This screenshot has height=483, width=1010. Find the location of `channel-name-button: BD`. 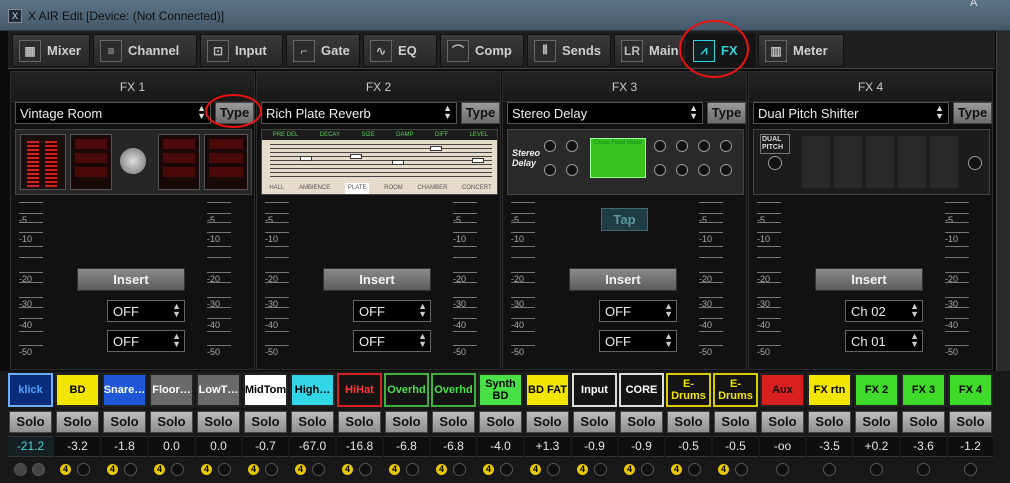

channel-name-button: BD is located at coordinates (77, 390).